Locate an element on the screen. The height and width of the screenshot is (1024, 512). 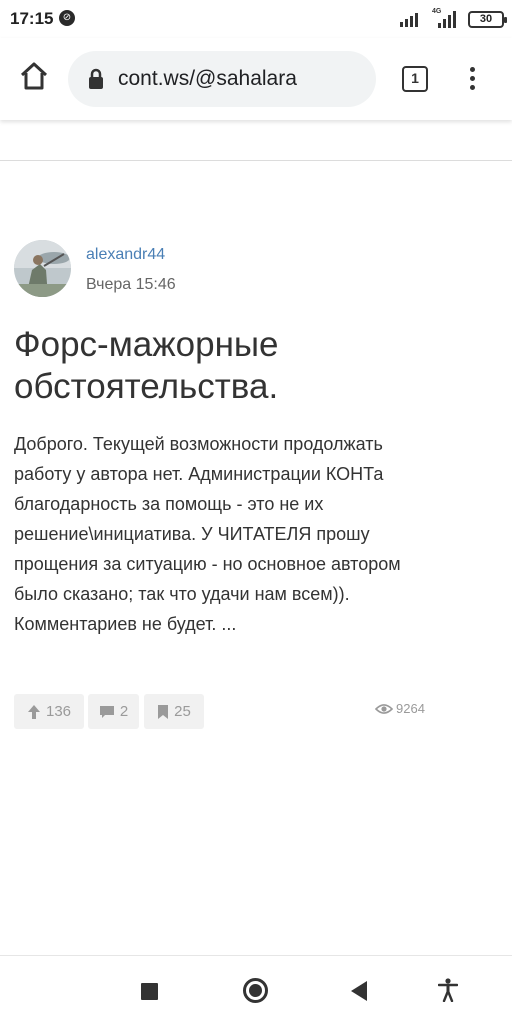
signal-icon is located at coordinates (409, 20).